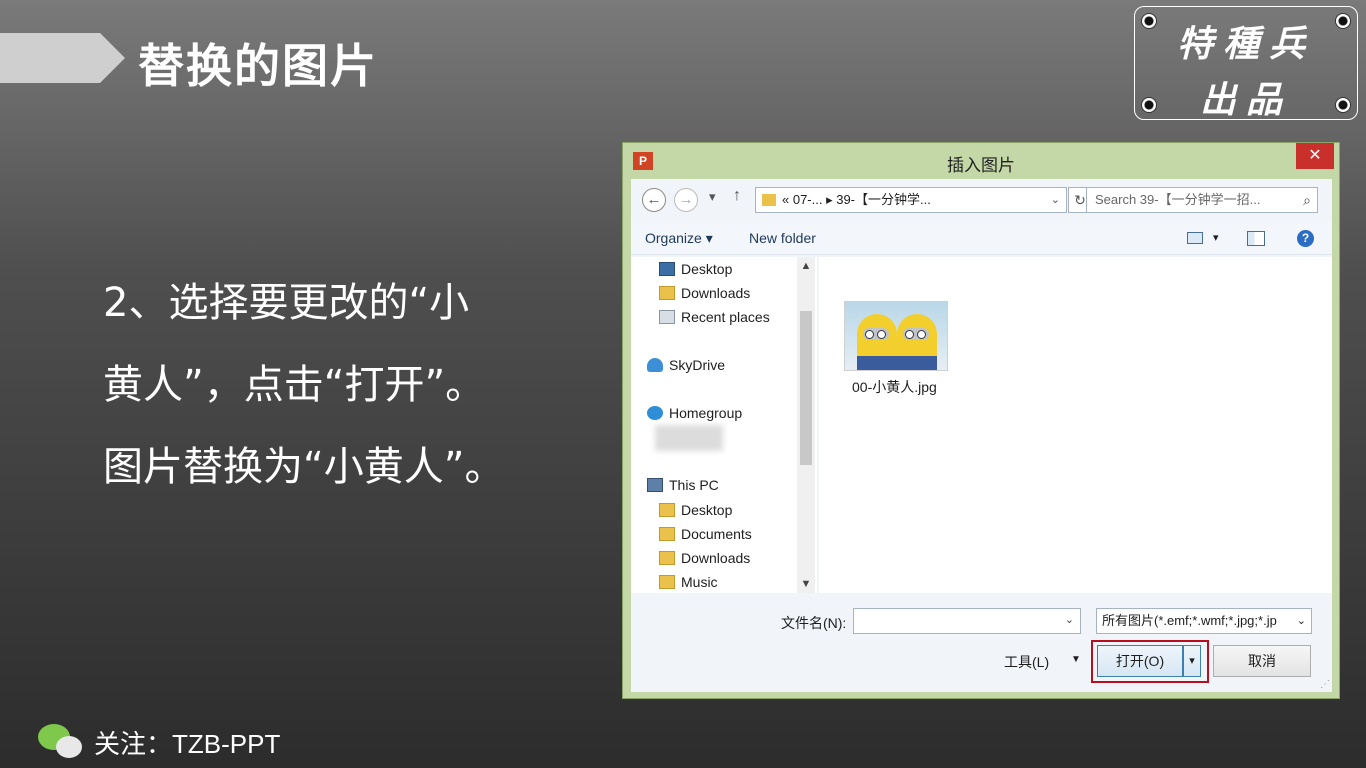  What do you see at coordinates (187, 743) in the screenshot?
I see `footer-text: 关注：TZB-PPT` at bounding box center [187, 743].